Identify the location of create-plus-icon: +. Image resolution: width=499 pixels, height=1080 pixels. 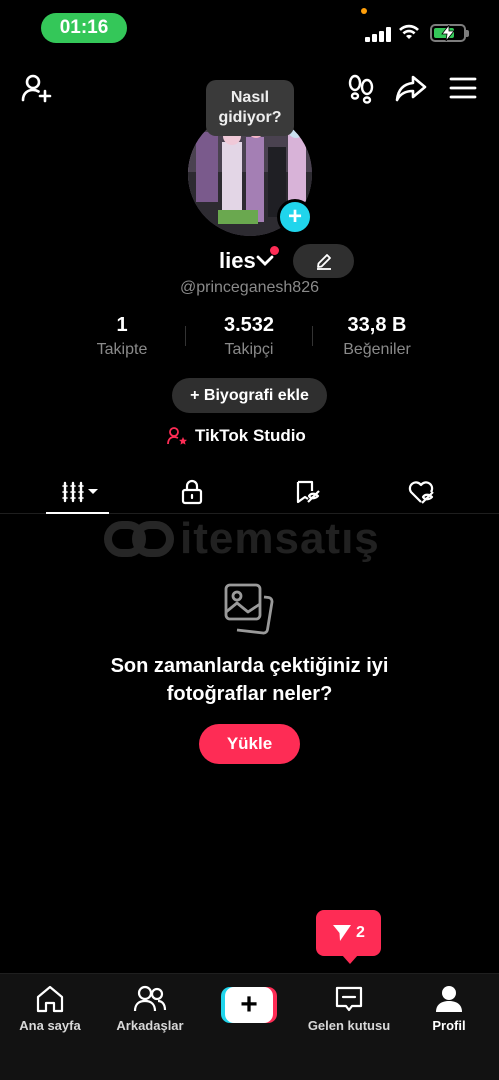
(249, 1005).